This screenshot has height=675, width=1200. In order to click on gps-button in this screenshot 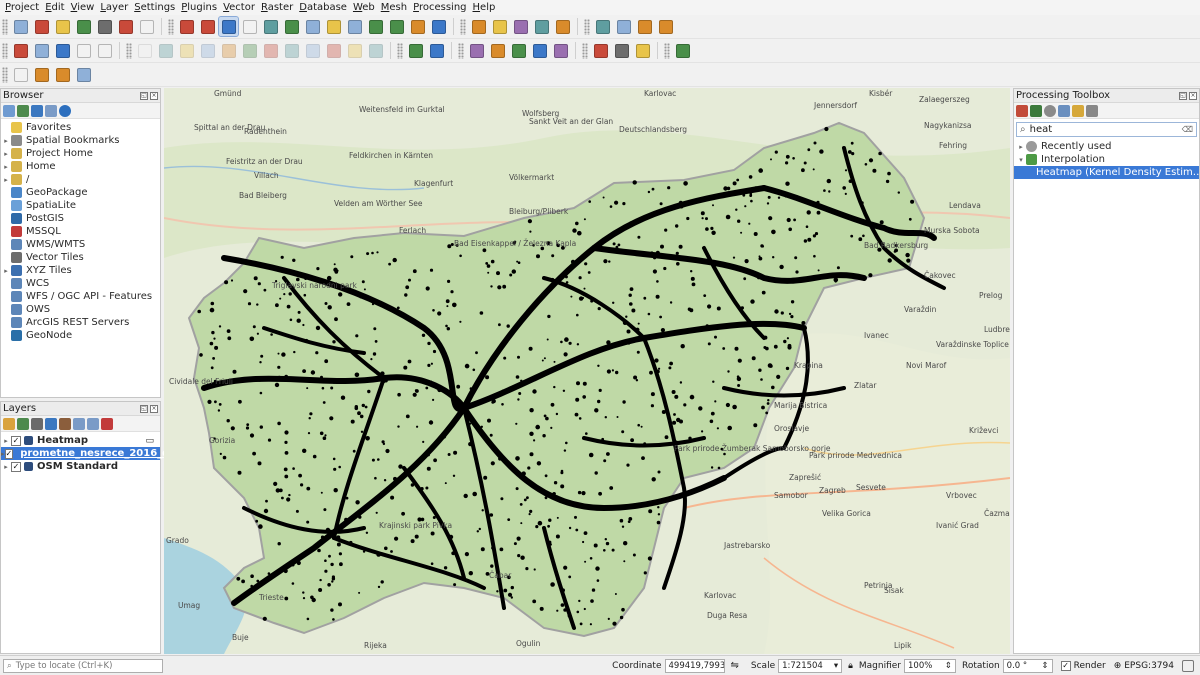, I will do `click(600, 50)`.